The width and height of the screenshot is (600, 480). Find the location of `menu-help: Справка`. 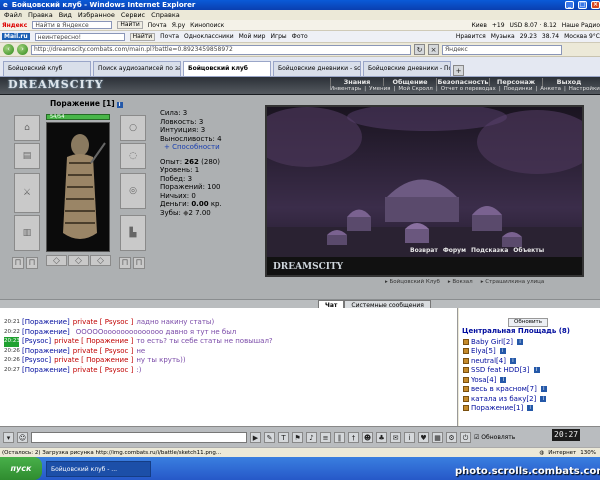

menu-help: Справка is located at coordinates (165, 15).